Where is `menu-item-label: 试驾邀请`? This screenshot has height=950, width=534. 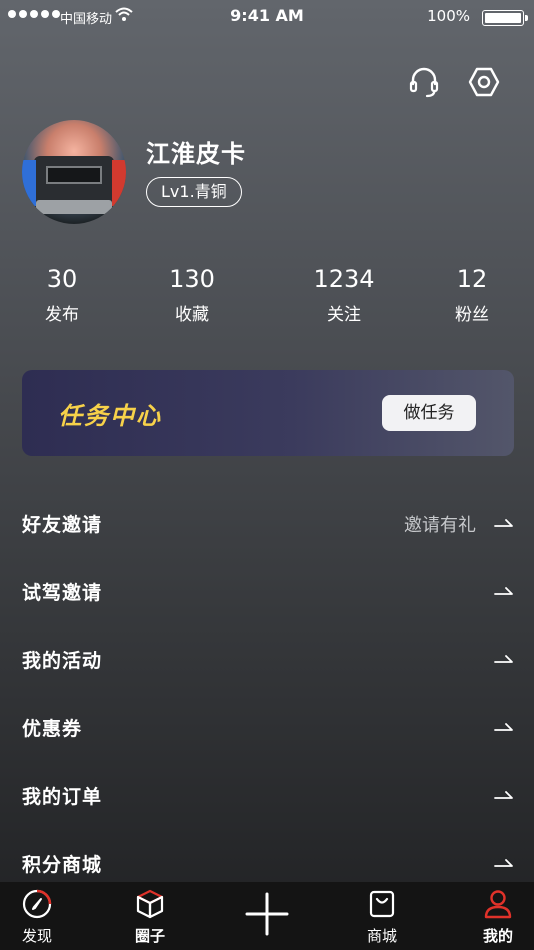 menu-item-label: 试驾邀请 is located at coordinates (62, 593).